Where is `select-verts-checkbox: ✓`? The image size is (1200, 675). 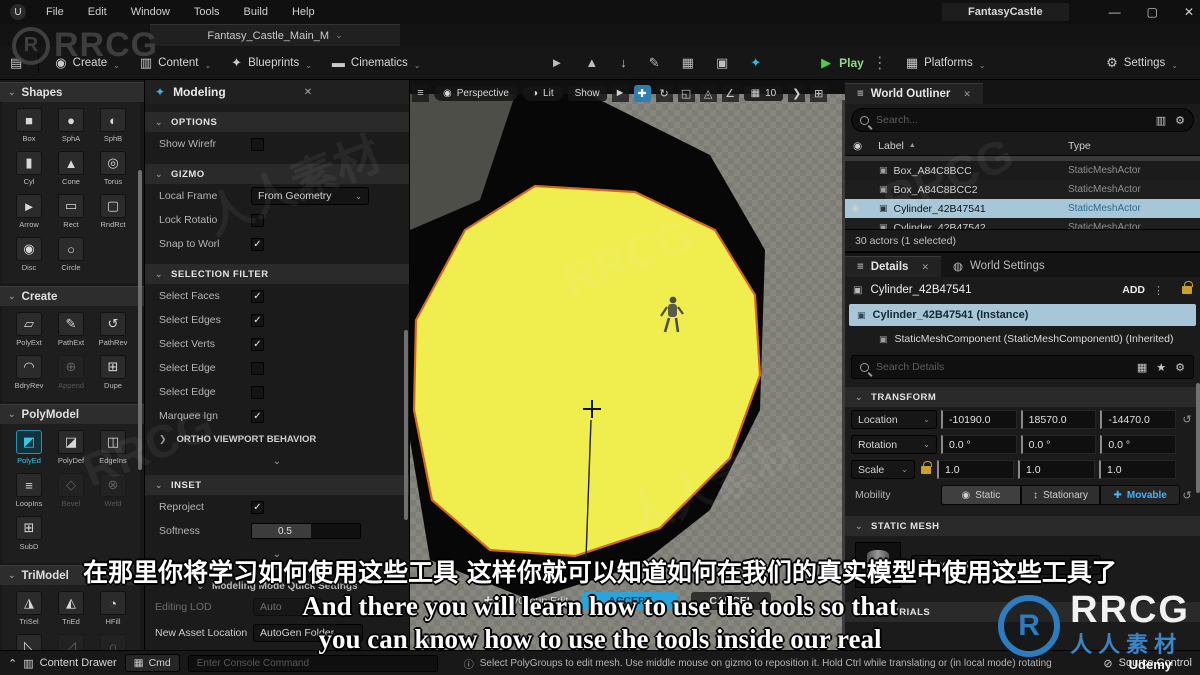 select-verts-checkbox: ✓ is located at coordinates (257, 344).